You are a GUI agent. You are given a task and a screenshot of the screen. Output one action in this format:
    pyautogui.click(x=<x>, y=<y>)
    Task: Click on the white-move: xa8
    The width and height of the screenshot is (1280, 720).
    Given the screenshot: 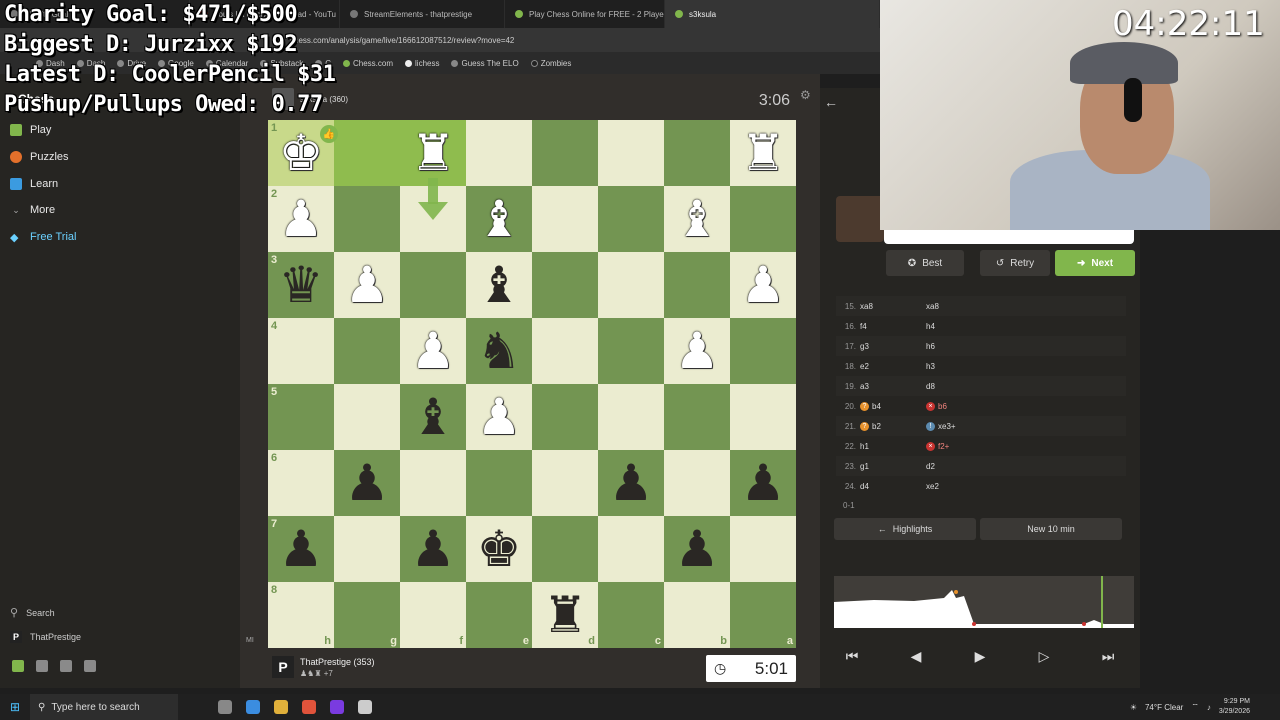 What is the action you would take?
    pyautogui.click(x=893, y=306)
    